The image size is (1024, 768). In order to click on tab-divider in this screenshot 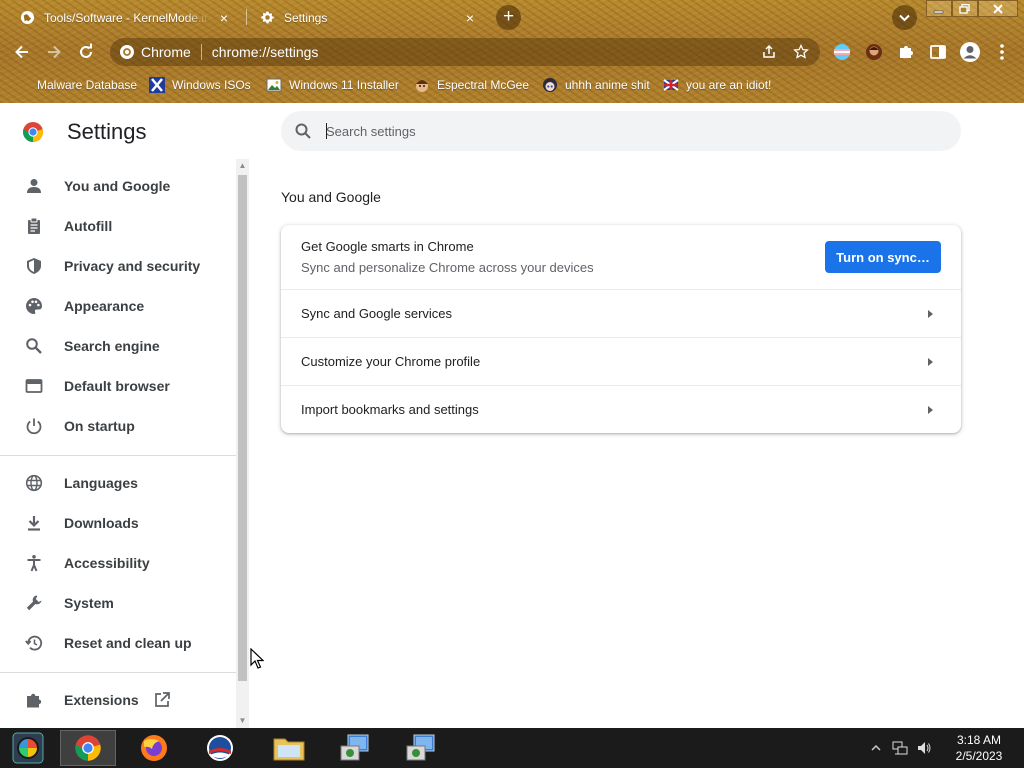, I will do `click(246, 17)`.